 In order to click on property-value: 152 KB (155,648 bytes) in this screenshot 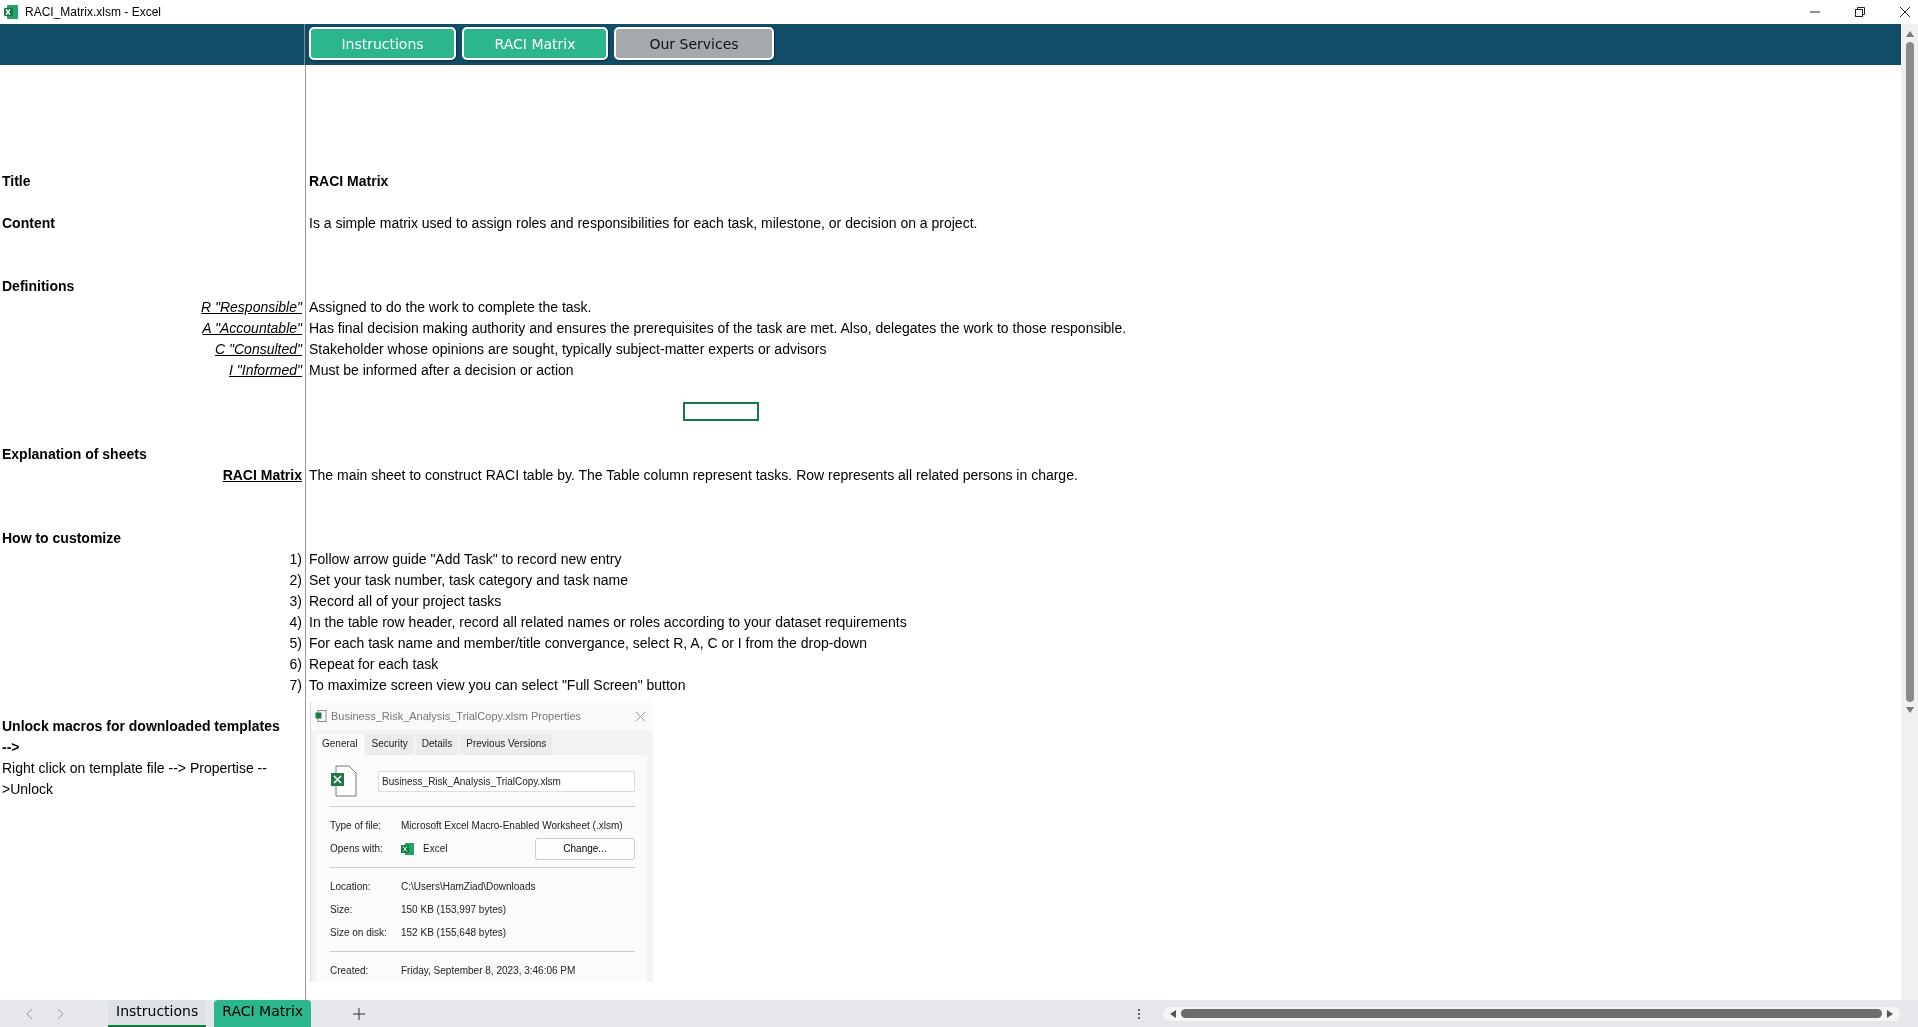, I will do `click(454, 932)`.